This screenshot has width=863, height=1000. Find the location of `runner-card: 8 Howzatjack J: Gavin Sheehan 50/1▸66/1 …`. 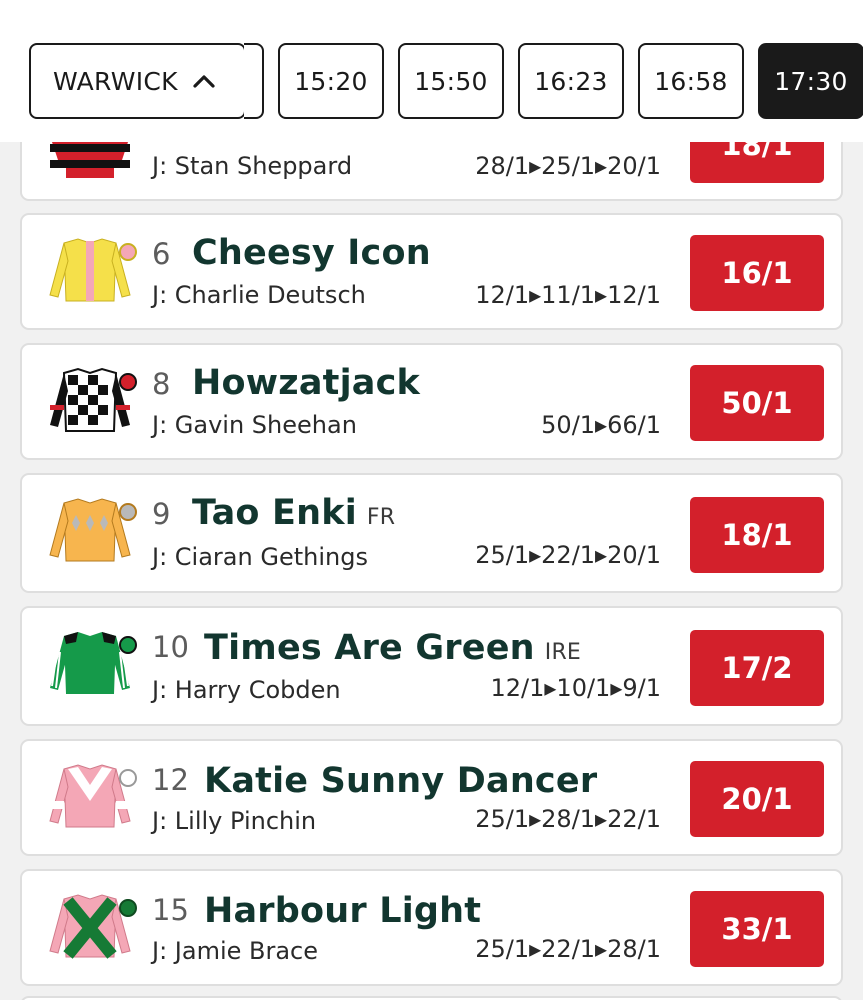

runner-card: 8 Howzatjack J: Gavin Sheehan 50/1▸66/1 … is located at coordinates (431, 401).